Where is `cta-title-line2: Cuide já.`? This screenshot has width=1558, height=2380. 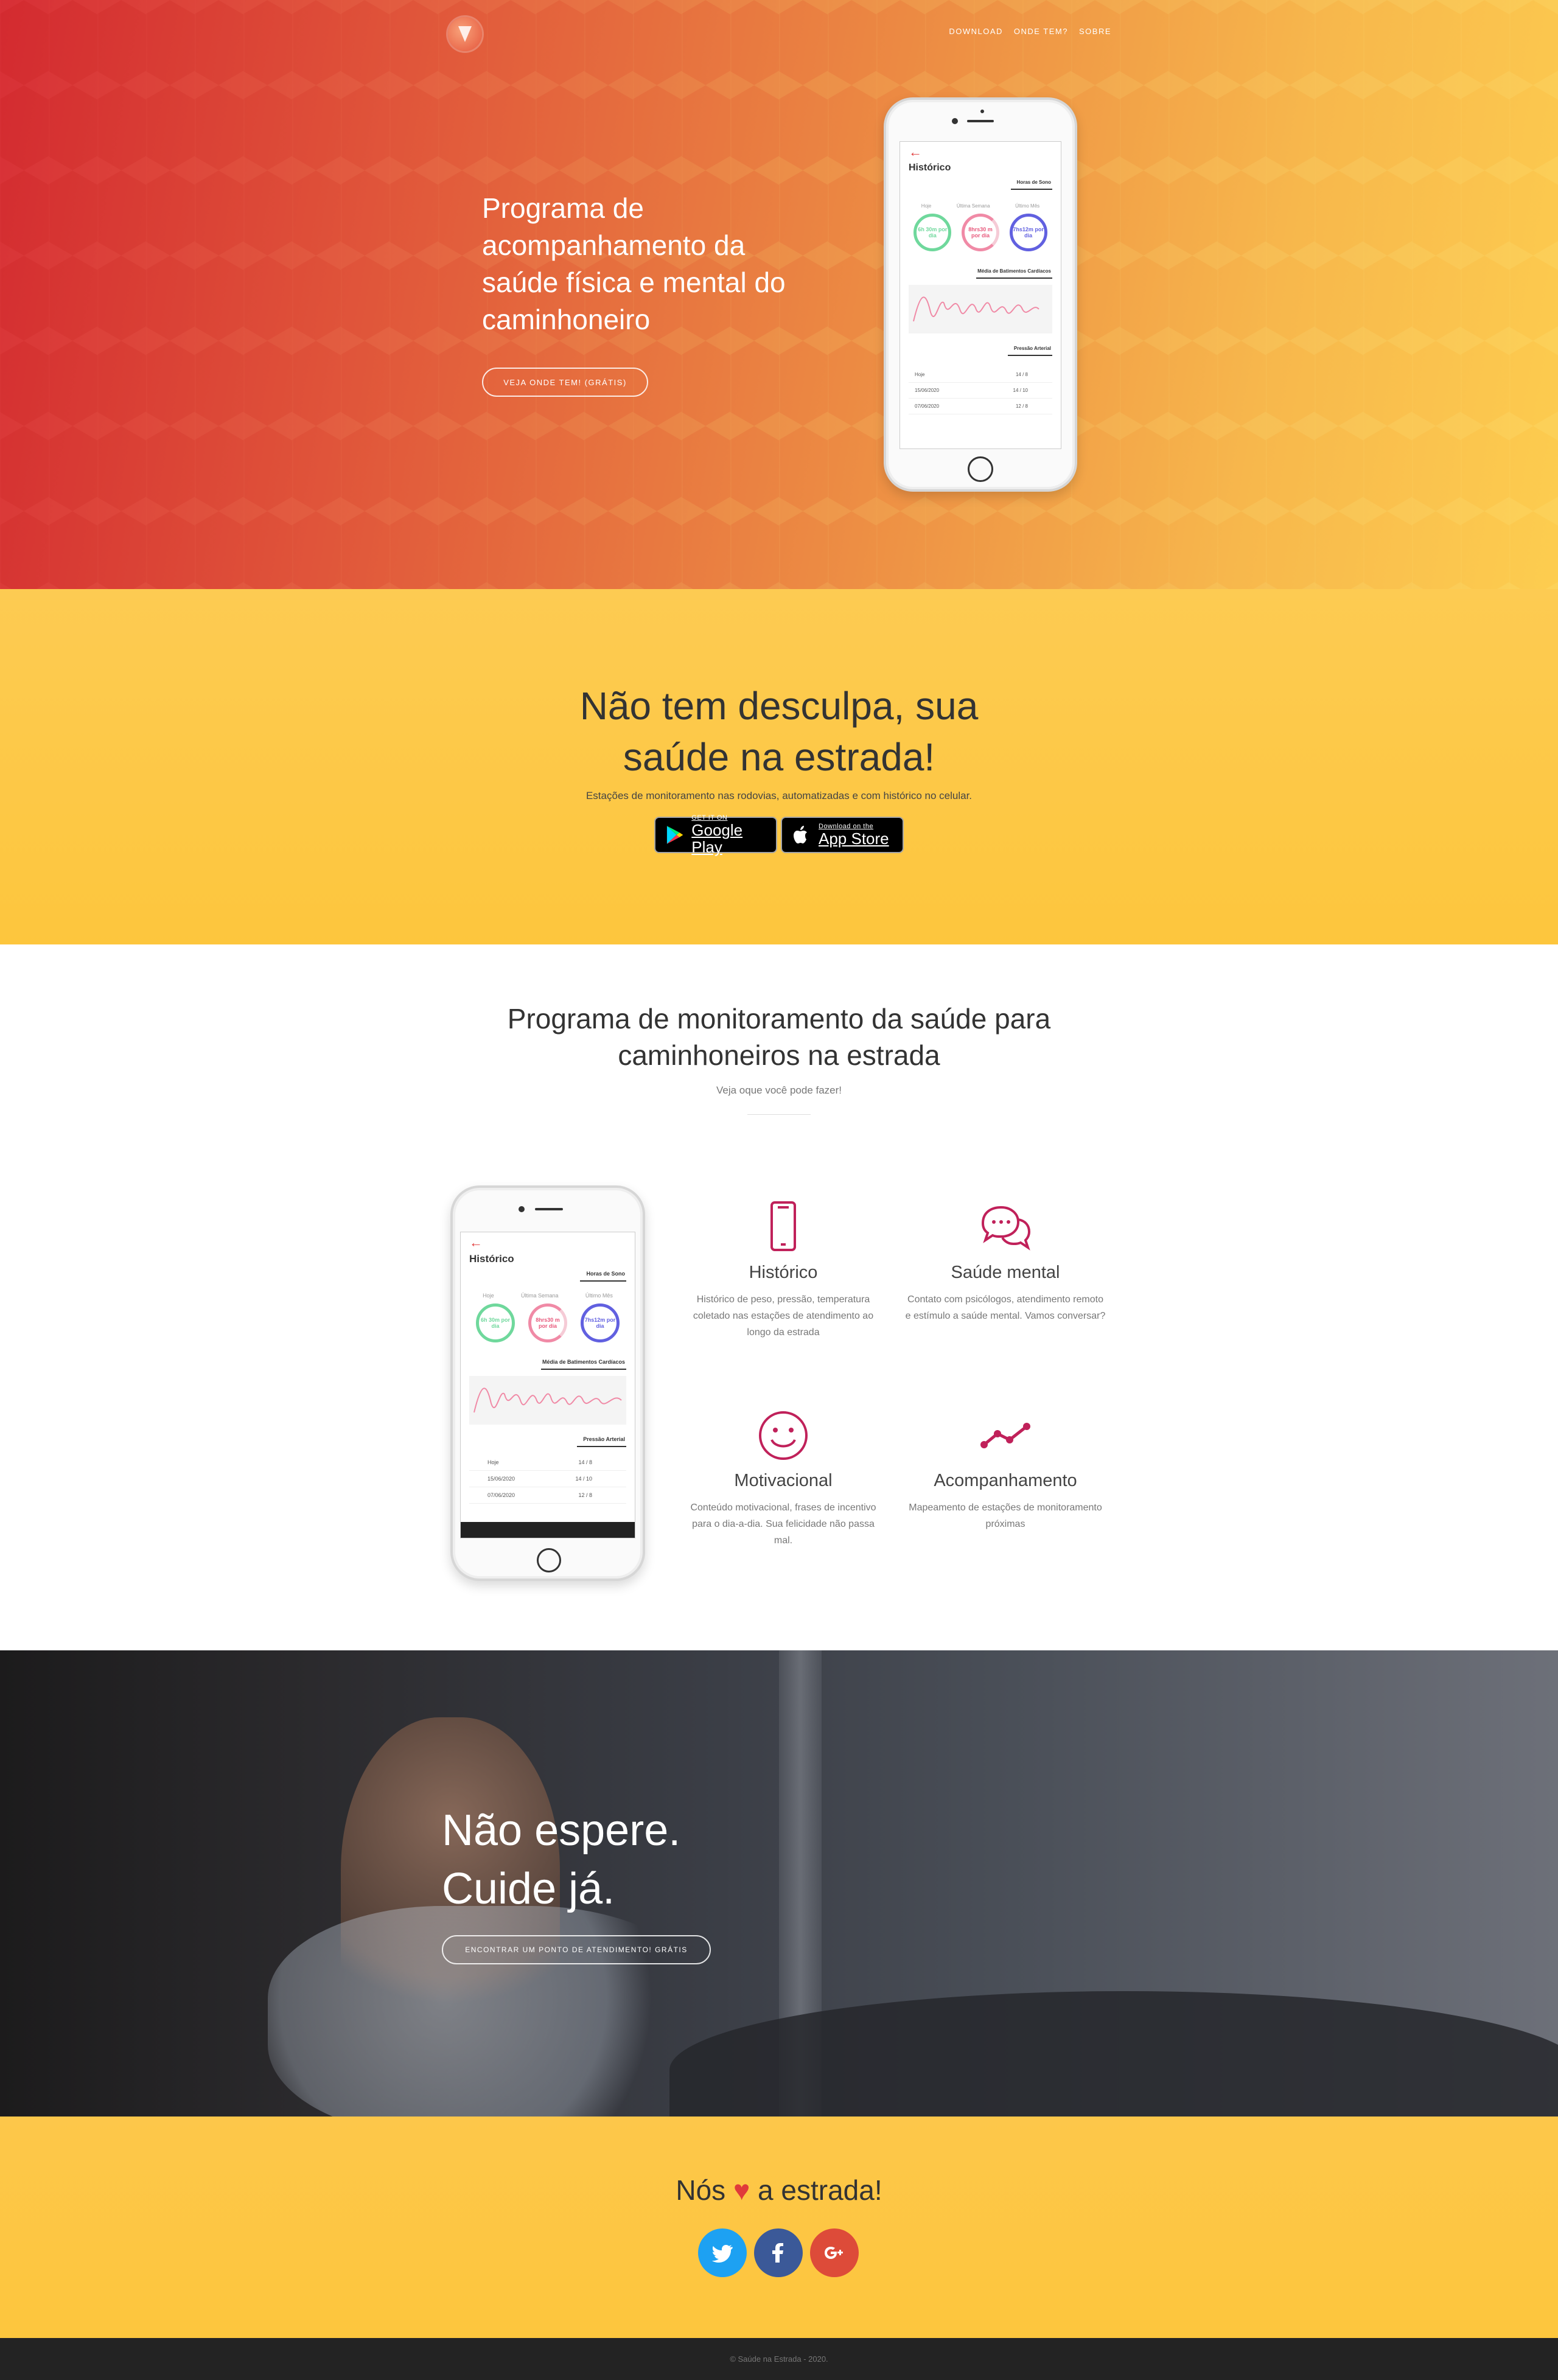
cta-title-line2: Cuide já. is located at coordinates (529, 1889).